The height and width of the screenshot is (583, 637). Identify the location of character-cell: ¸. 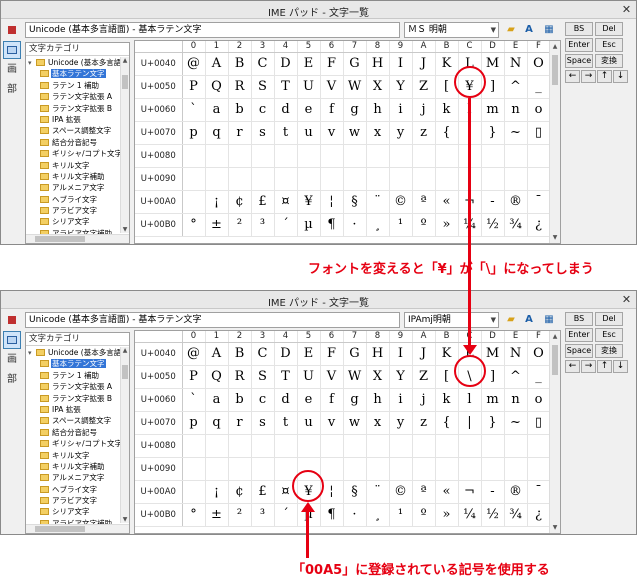
(378, 225).